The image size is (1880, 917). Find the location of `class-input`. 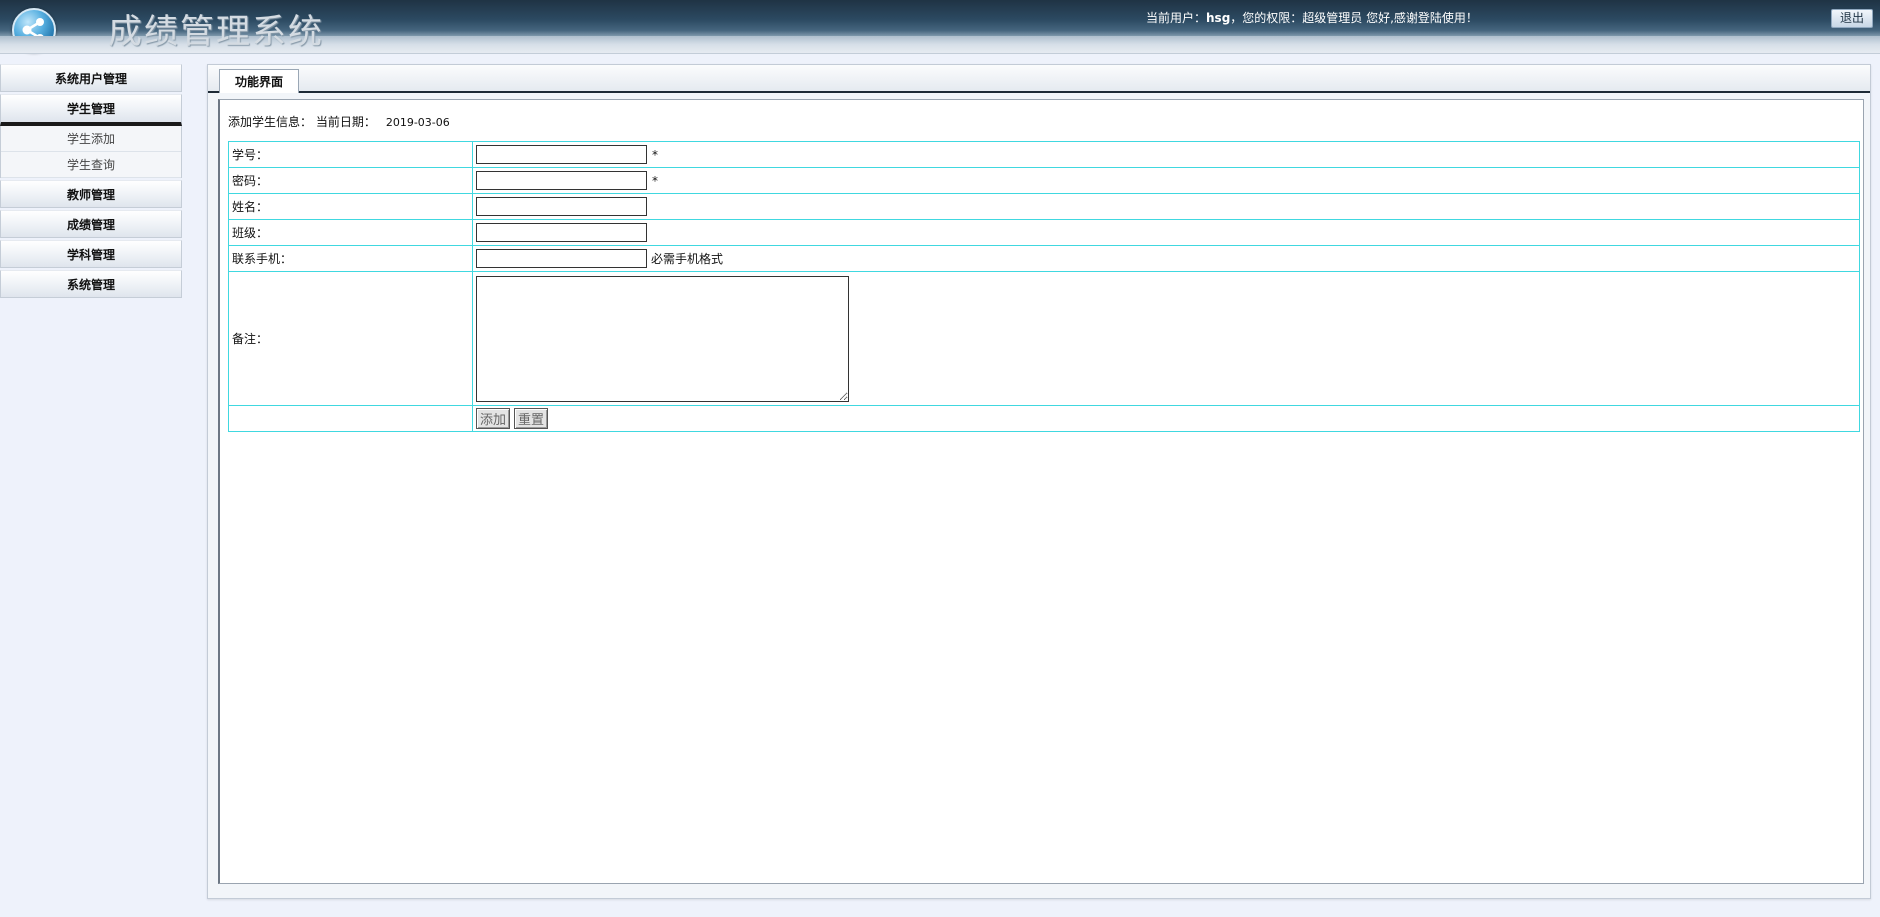

class-input is located at coordinates (561, 232).